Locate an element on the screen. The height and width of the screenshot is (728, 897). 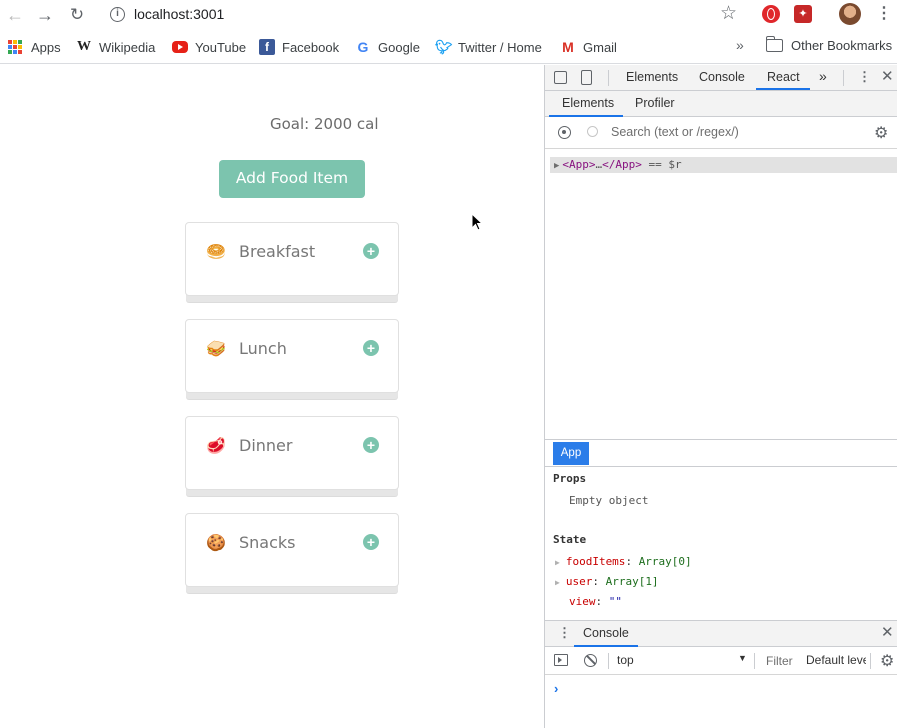
tab-elements: Elements is located at coordinates (652, 77).